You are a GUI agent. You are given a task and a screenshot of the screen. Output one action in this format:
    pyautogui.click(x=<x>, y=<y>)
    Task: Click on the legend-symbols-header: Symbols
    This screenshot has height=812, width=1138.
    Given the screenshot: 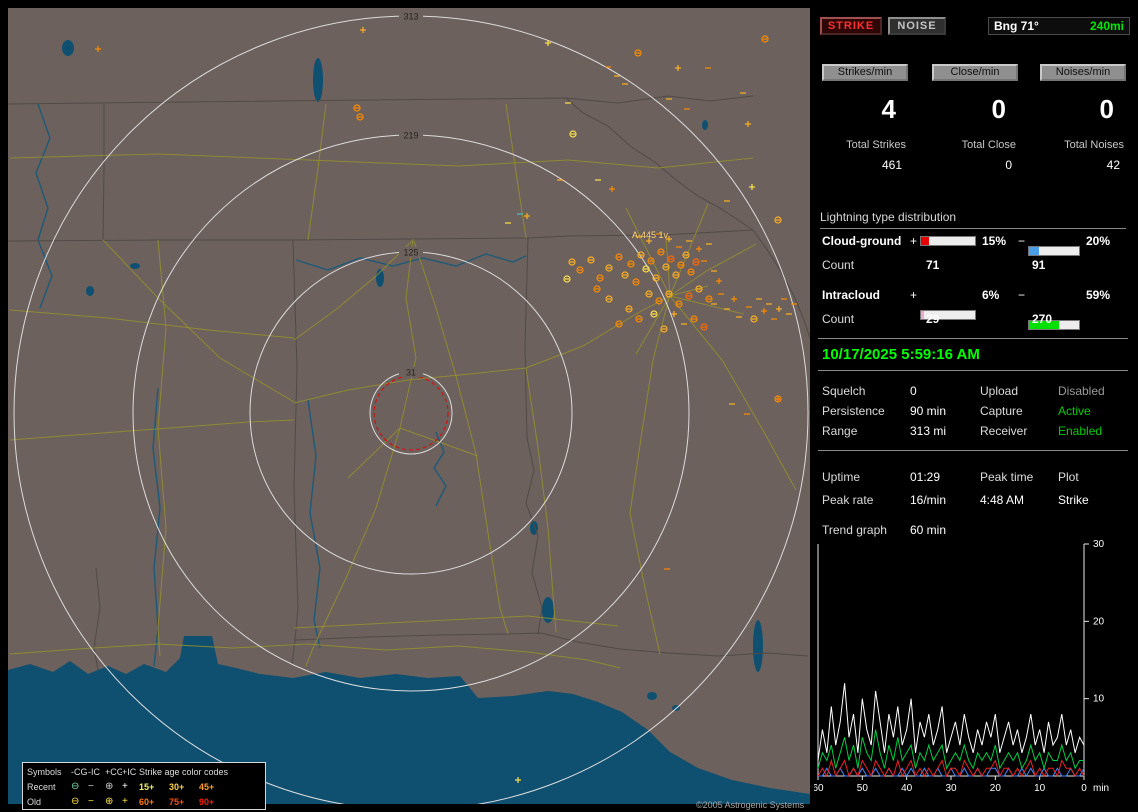 What is the action you would take?
    pyautogui.click(x=44, y=771)
    